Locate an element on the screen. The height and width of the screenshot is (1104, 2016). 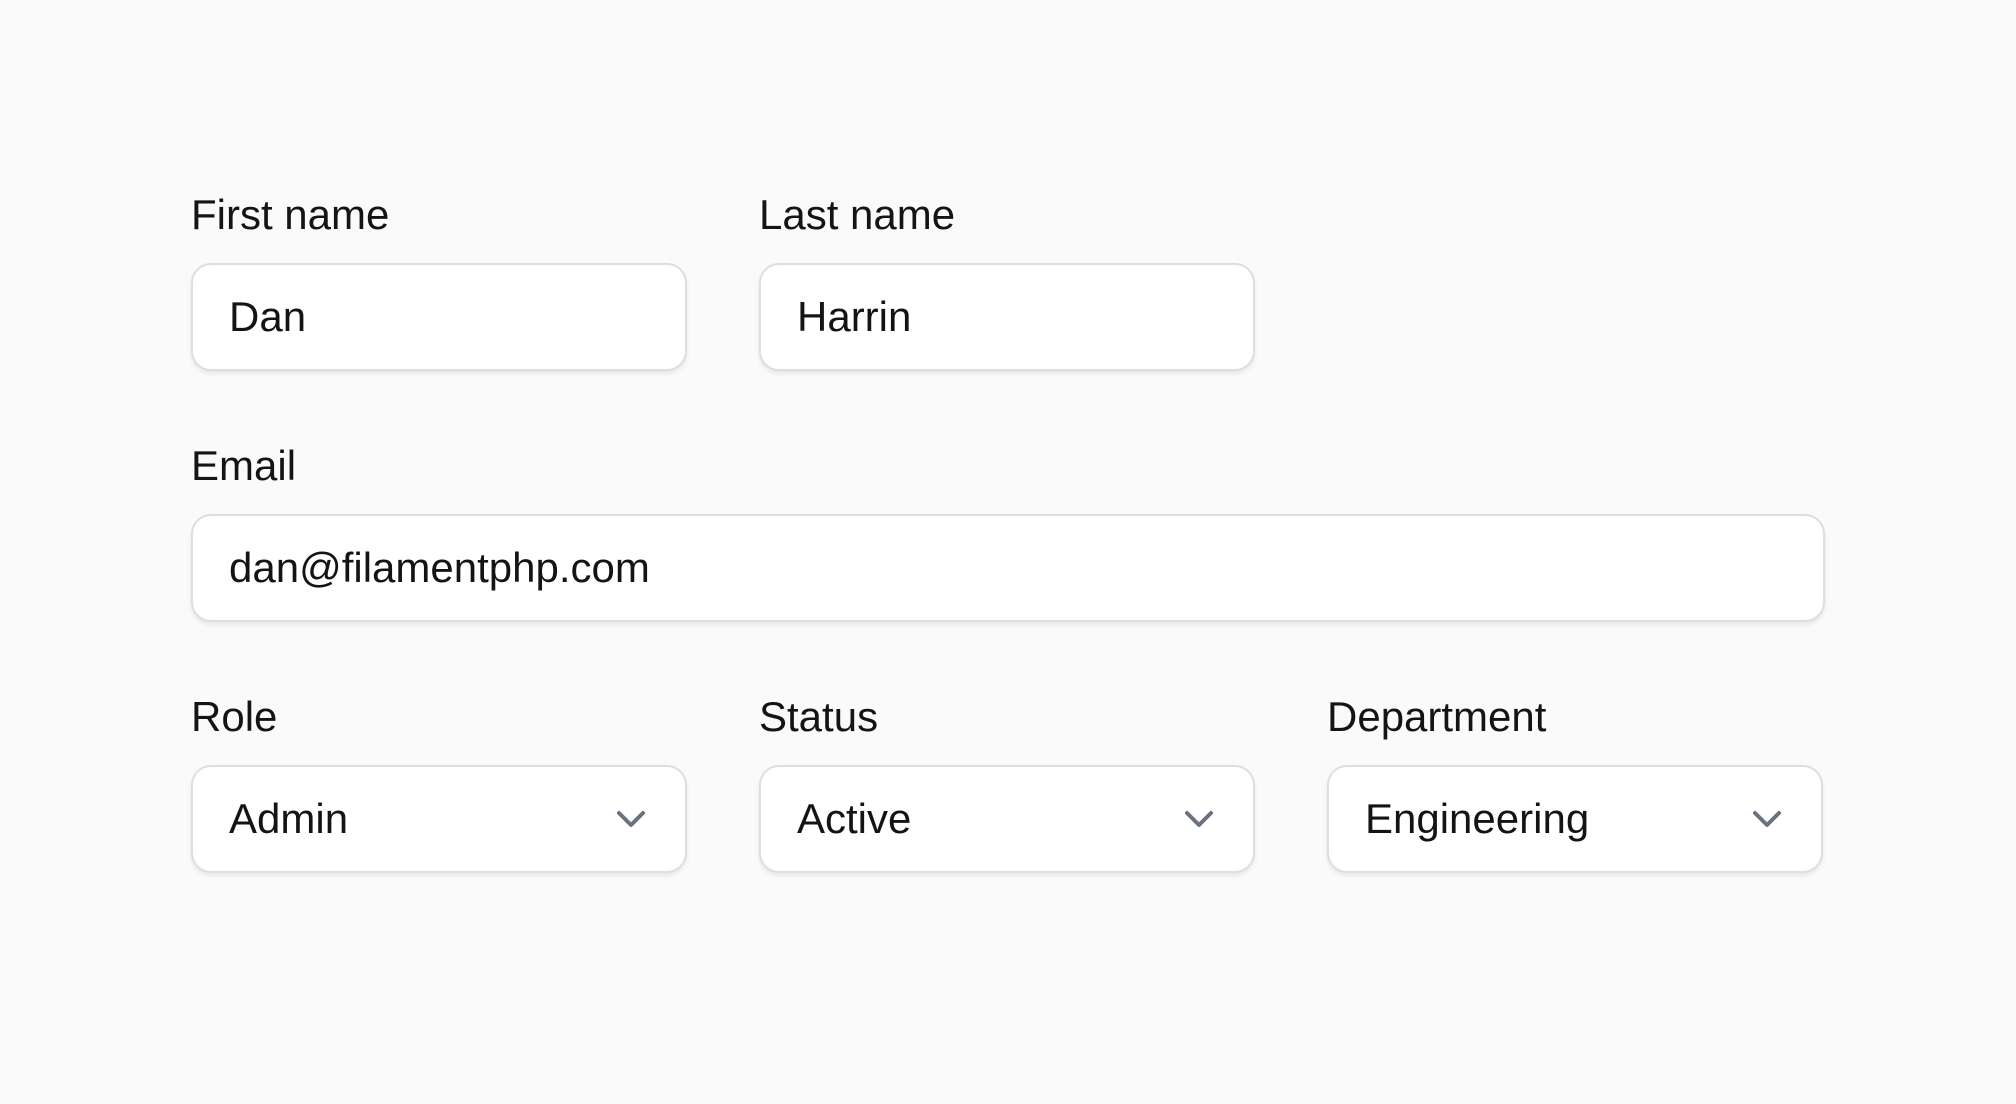
first-name-label: First name is located at coordinates (290, 214).